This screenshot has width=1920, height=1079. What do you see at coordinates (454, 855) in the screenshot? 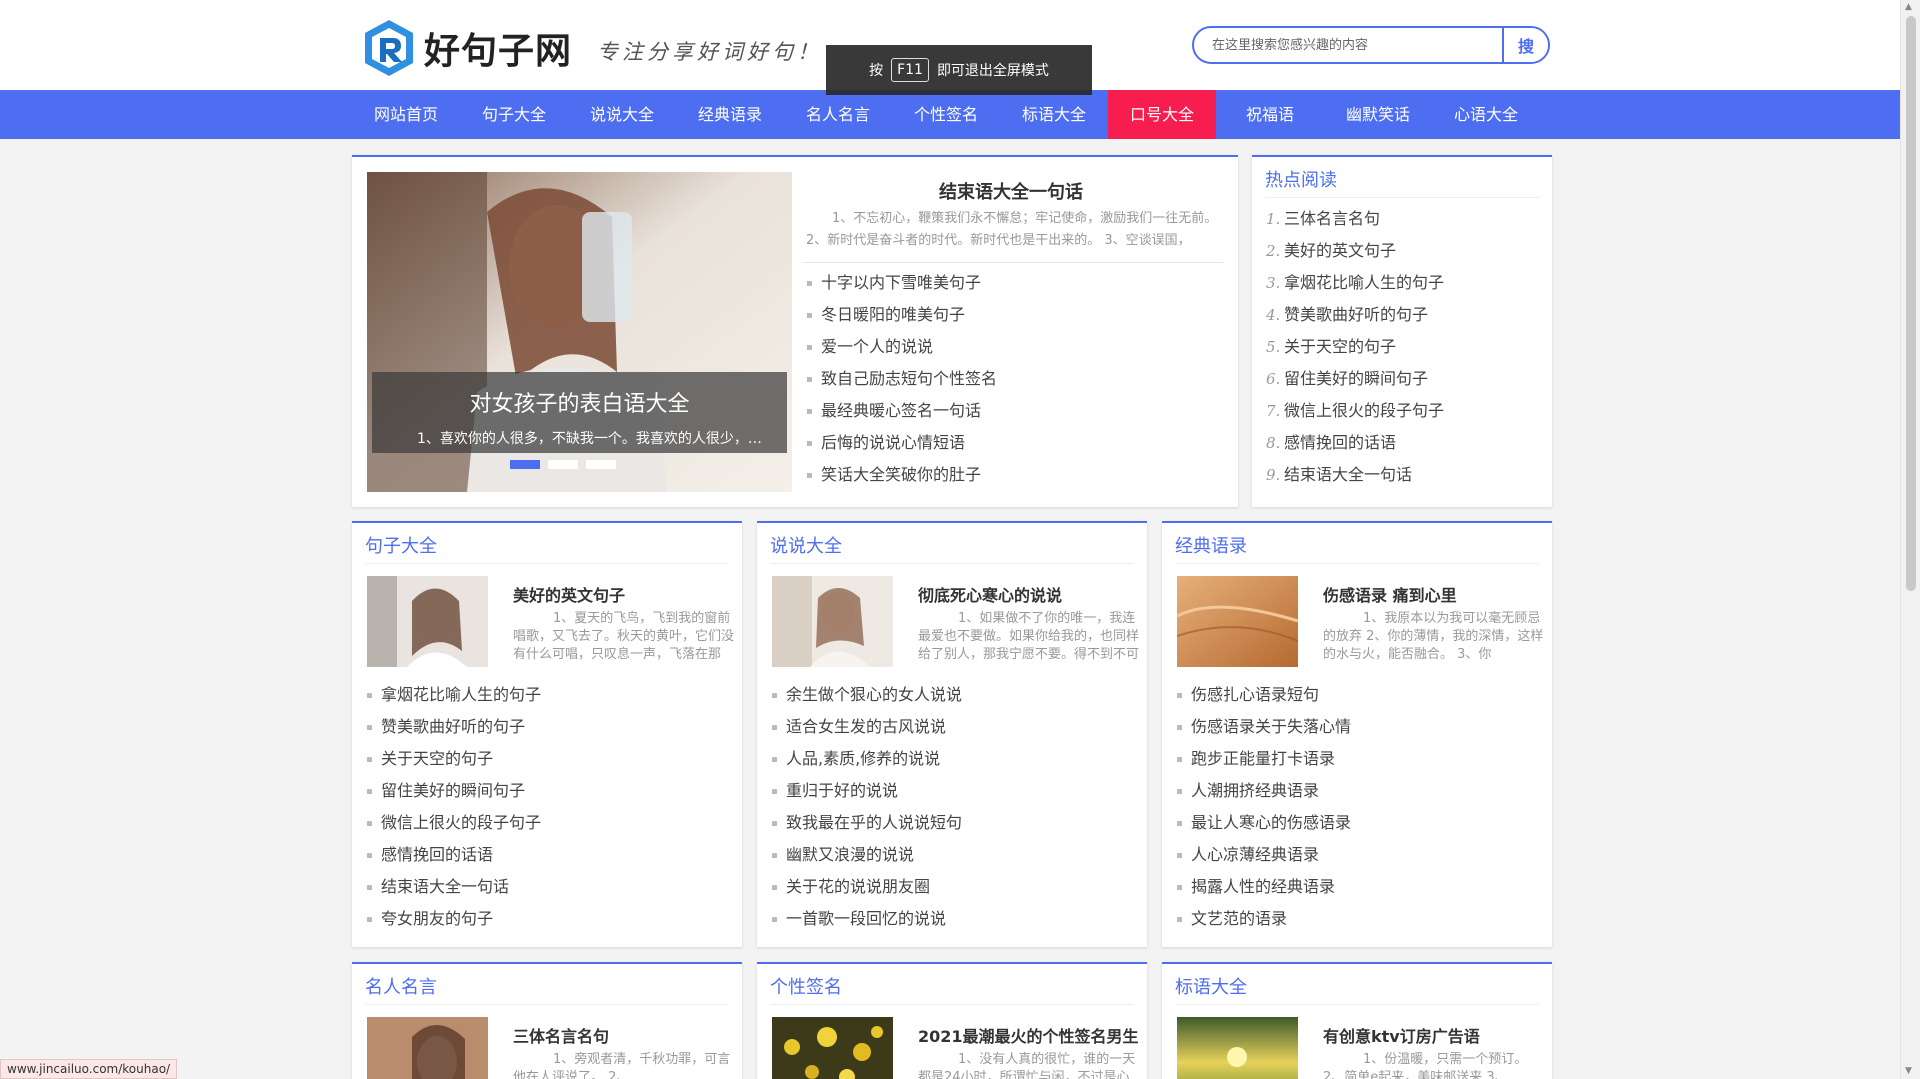
I see `list-item: 感情挽回的话语` at bounding box center [454, 855].